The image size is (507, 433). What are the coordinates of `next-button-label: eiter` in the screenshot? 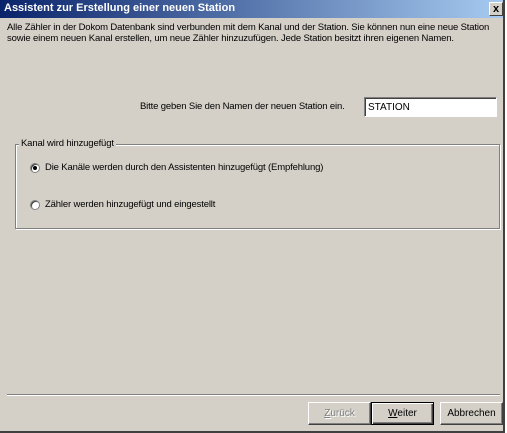 It's located at (407, 413).